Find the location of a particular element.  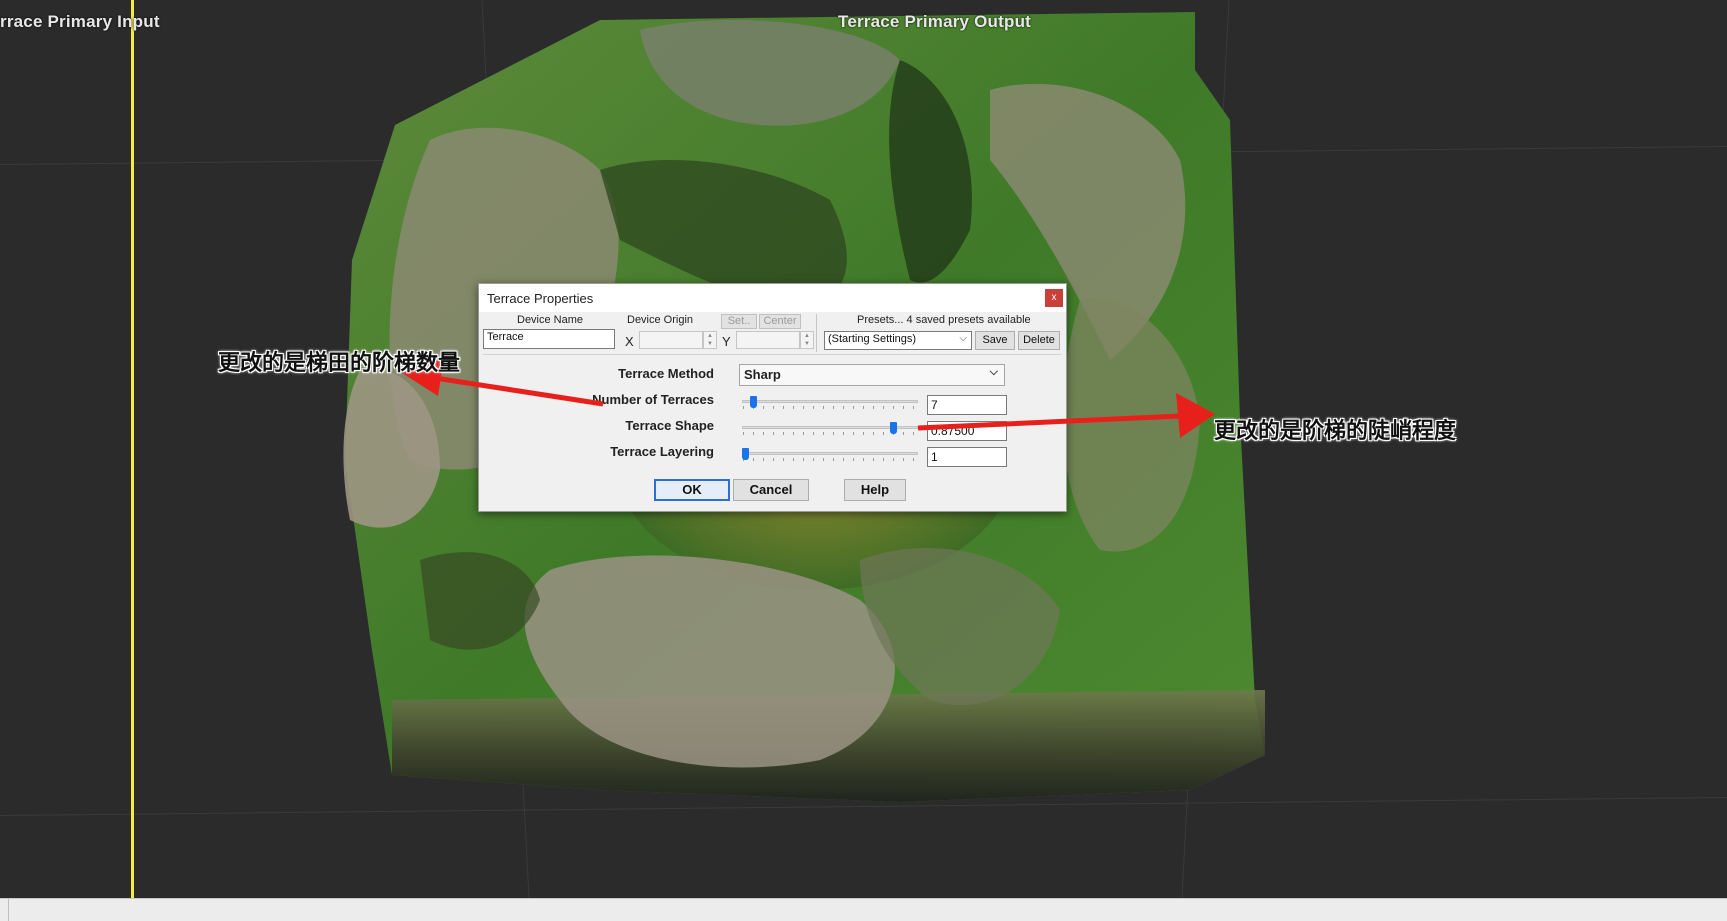

primary-input-label: rrace Primary Input is located at coordinates (80, 21).